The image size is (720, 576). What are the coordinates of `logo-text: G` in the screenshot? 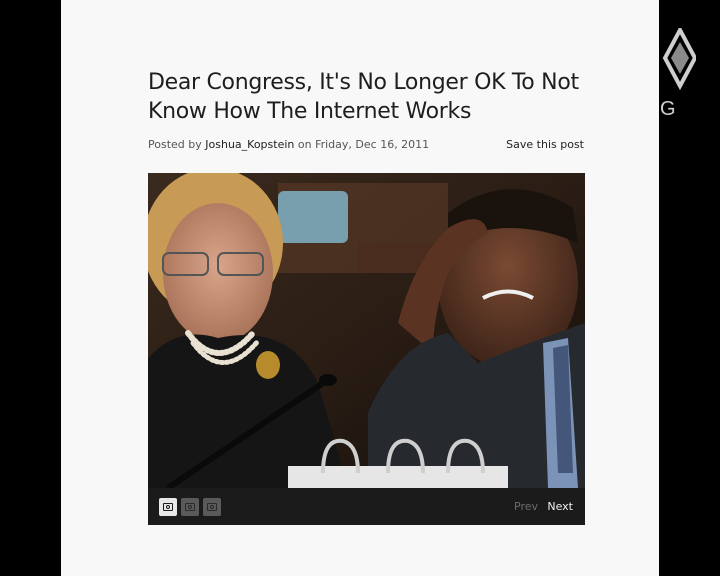 It's located at (668, 109).